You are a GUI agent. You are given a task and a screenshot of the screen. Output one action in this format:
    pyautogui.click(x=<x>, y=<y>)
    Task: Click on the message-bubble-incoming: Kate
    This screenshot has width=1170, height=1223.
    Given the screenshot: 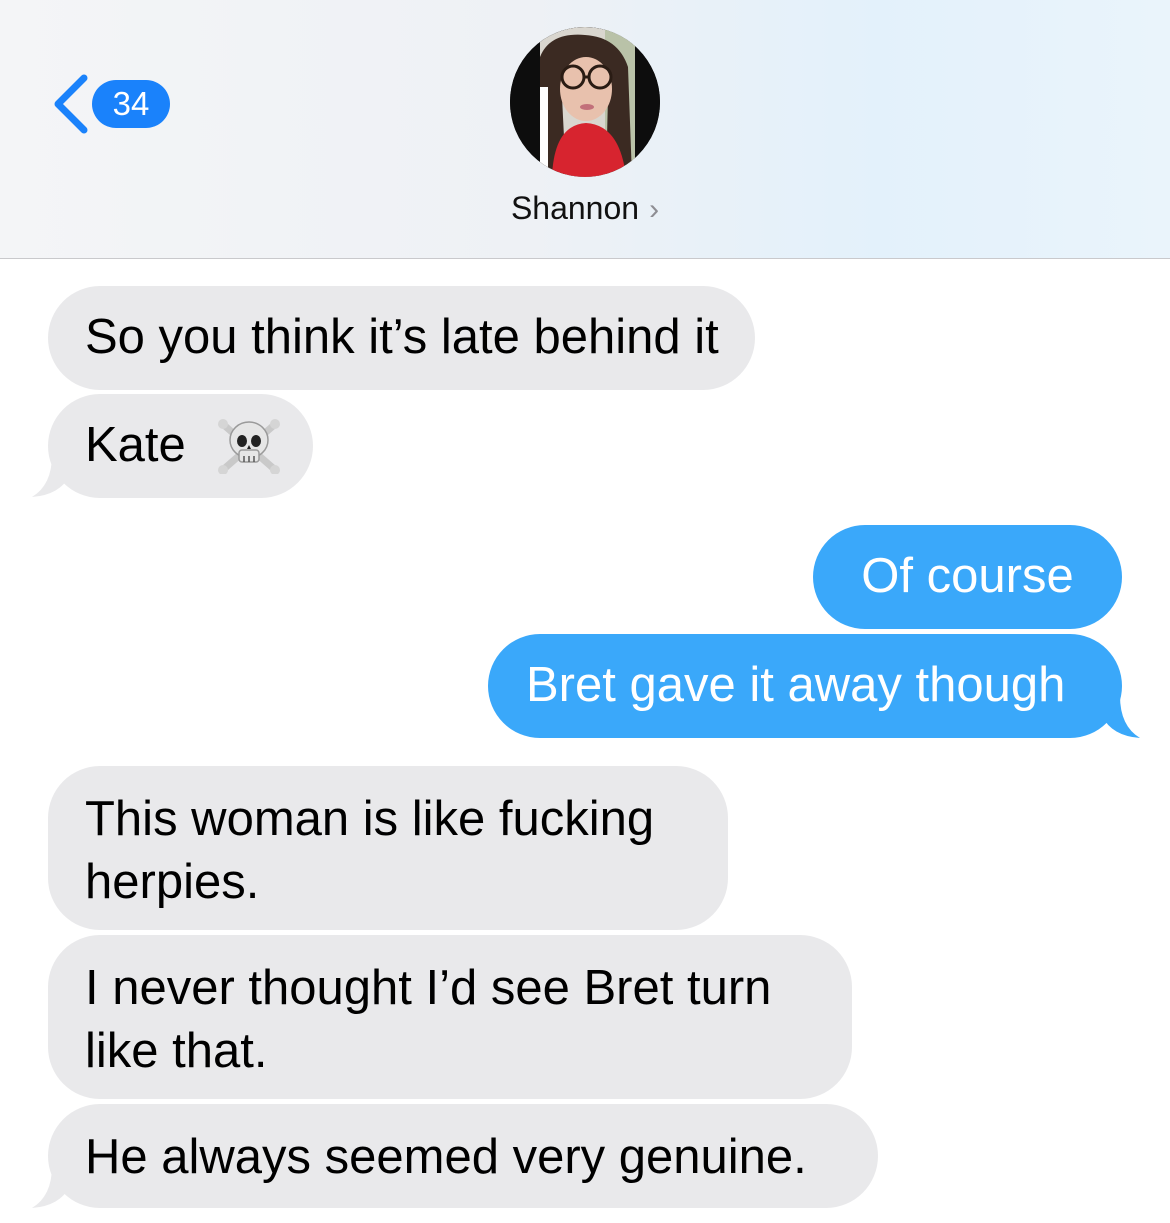 What is the action you would take?
    pyautogui.click(x=181, y=446)
    